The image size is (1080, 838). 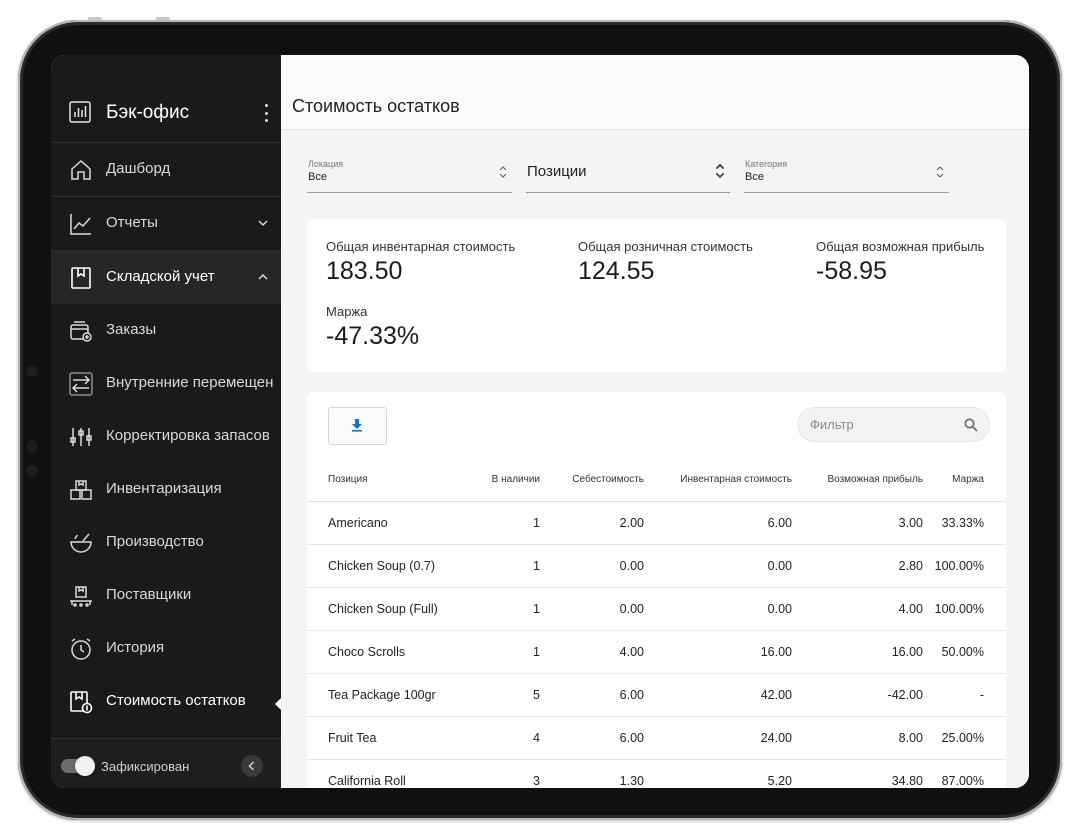 I want to click on stat-label: Общая инвентарная стоимость, so click(x=421, y=246).